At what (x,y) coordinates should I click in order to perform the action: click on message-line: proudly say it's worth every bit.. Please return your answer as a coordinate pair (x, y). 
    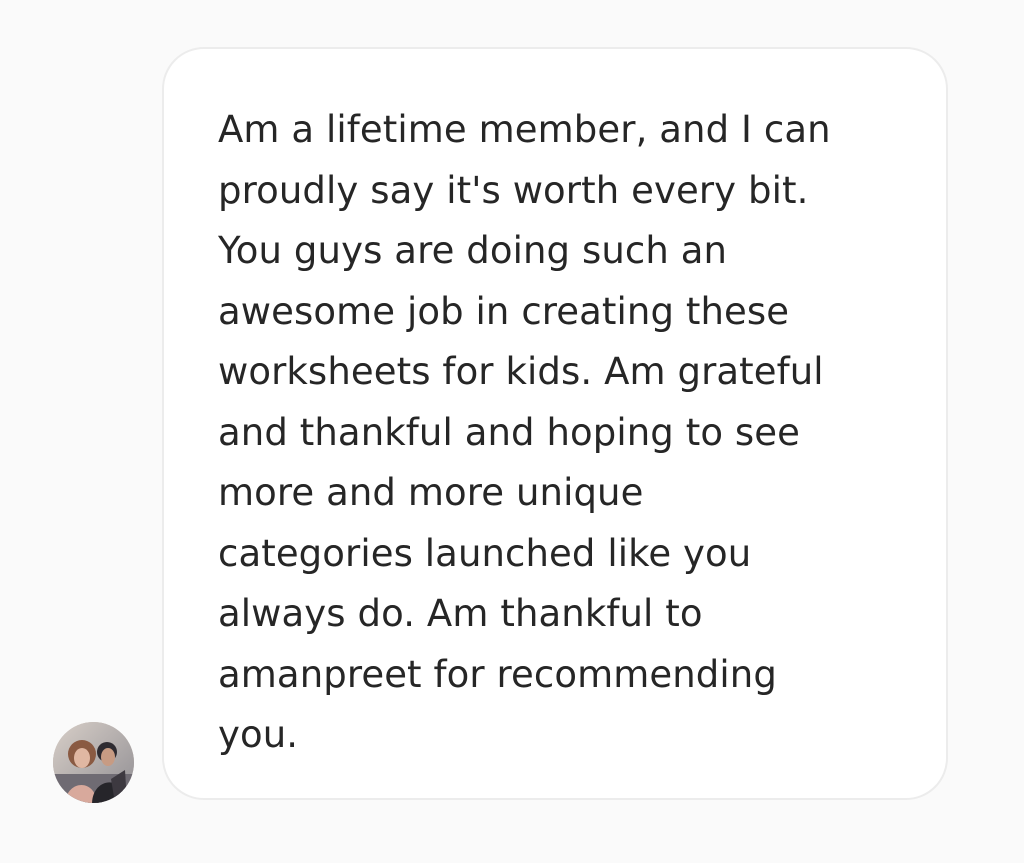
    Looking at the image, I should click on (513, 190).